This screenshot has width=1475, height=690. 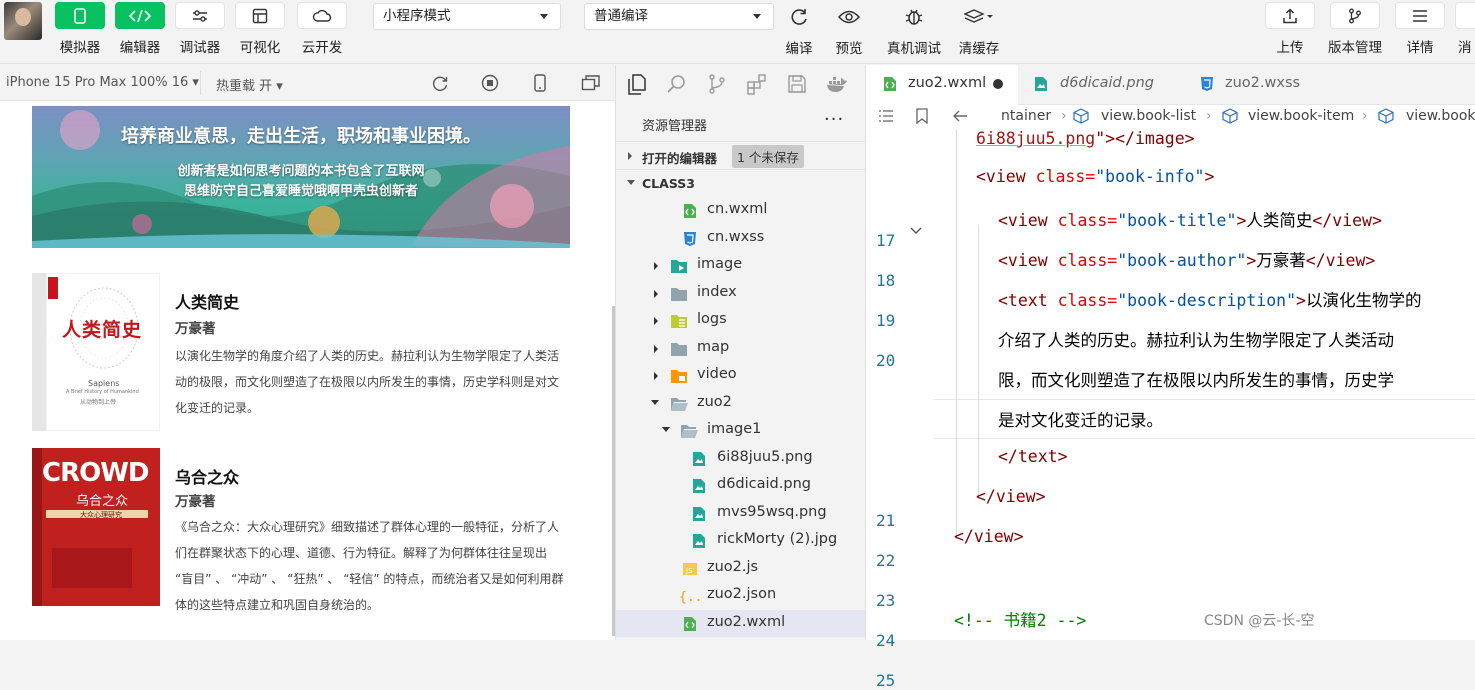 I want to click on avatar, so click(x=23, y=21).